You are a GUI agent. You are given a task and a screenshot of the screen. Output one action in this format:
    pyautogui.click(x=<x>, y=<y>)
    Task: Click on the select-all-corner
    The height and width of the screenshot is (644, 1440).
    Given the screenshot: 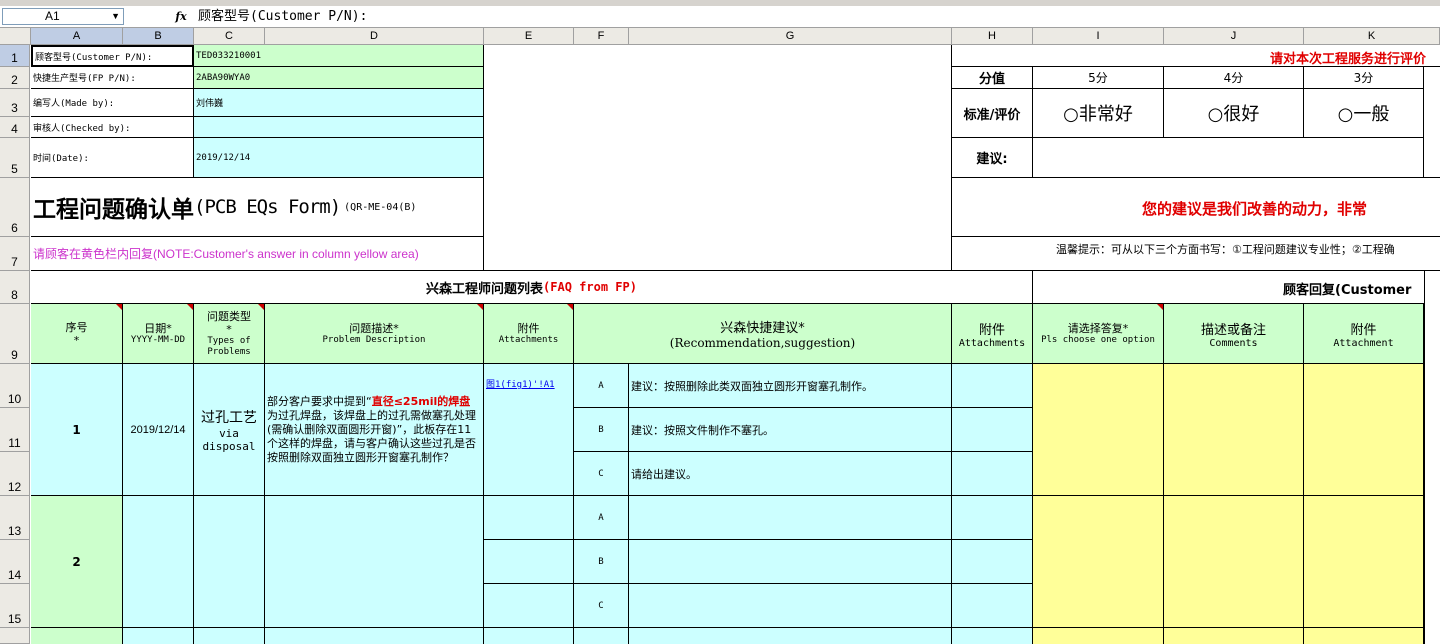 What is the action you would take?
    pyautogui.click(x=15, y=36)
    